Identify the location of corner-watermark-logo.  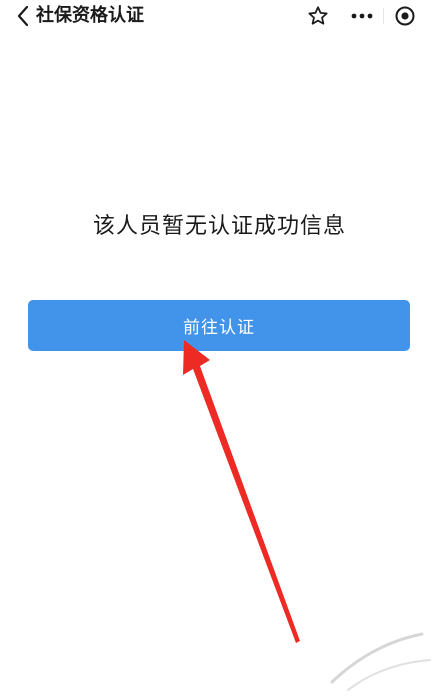
(375, 650).